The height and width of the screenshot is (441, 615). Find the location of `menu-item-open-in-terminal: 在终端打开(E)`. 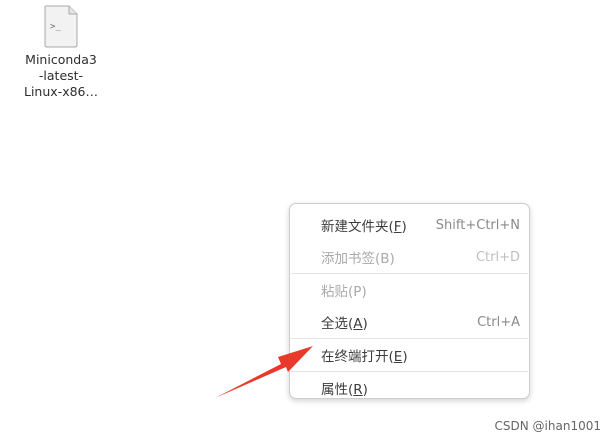

menu-item-open-in-terminal: 在终端打开(E) is located at coordinates (409, 355).